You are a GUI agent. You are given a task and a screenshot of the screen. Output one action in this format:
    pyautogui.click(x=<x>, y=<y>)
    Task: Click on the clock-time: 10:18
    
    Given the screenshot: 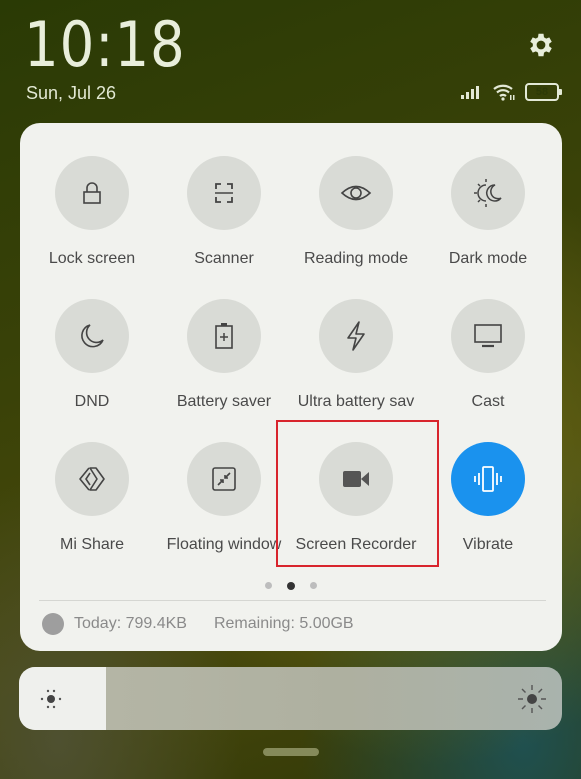 What is the action you would take?
    pyautogui.click(x=105, y=44)
    